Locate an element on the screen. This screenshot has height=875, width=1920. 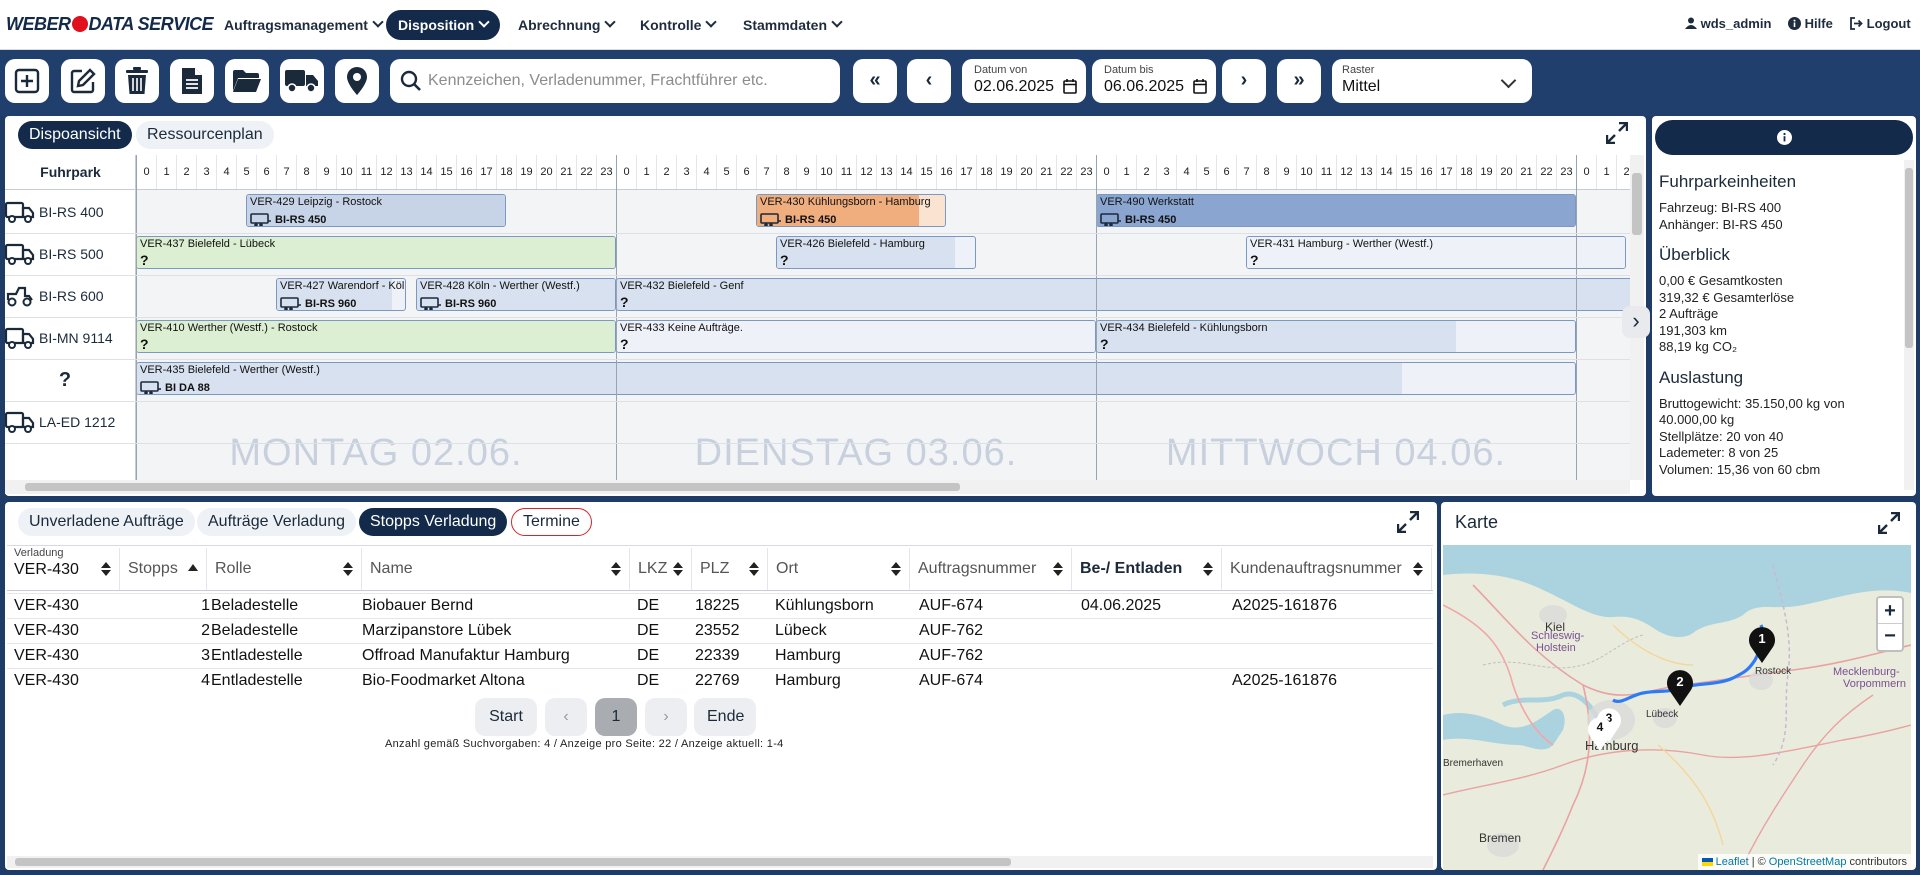
add-button is located at coordinates (27, 81).